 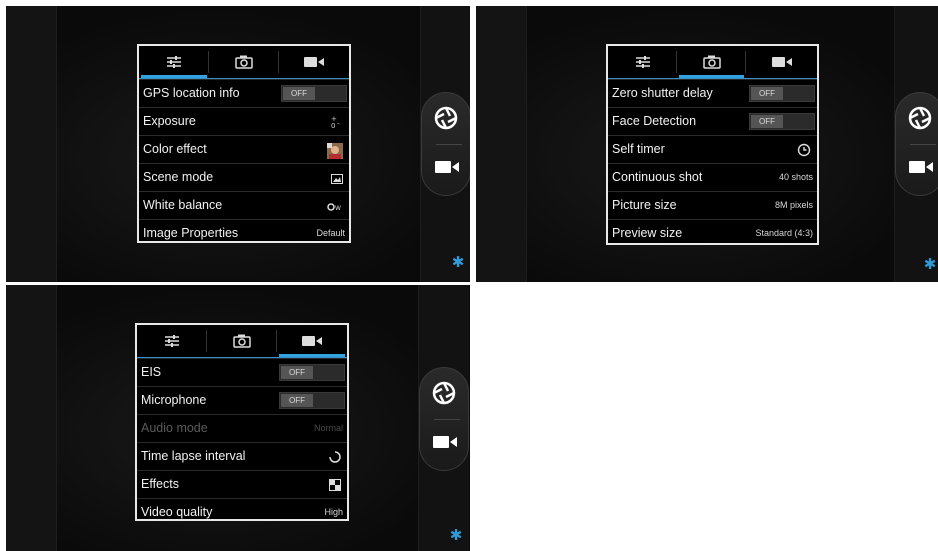 What do you see at coordinates (337, 180) in the screenshot?
I see `scene-mode-icon` at bounding box center [337, 180].